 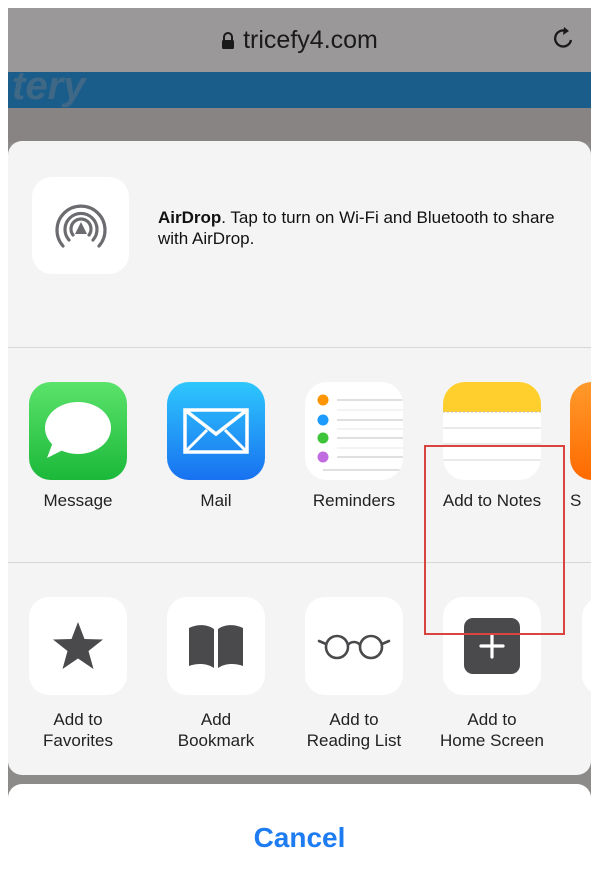 I want to click on action-add-to-favorites: Add to Favorites, so click(x=78, y=674).